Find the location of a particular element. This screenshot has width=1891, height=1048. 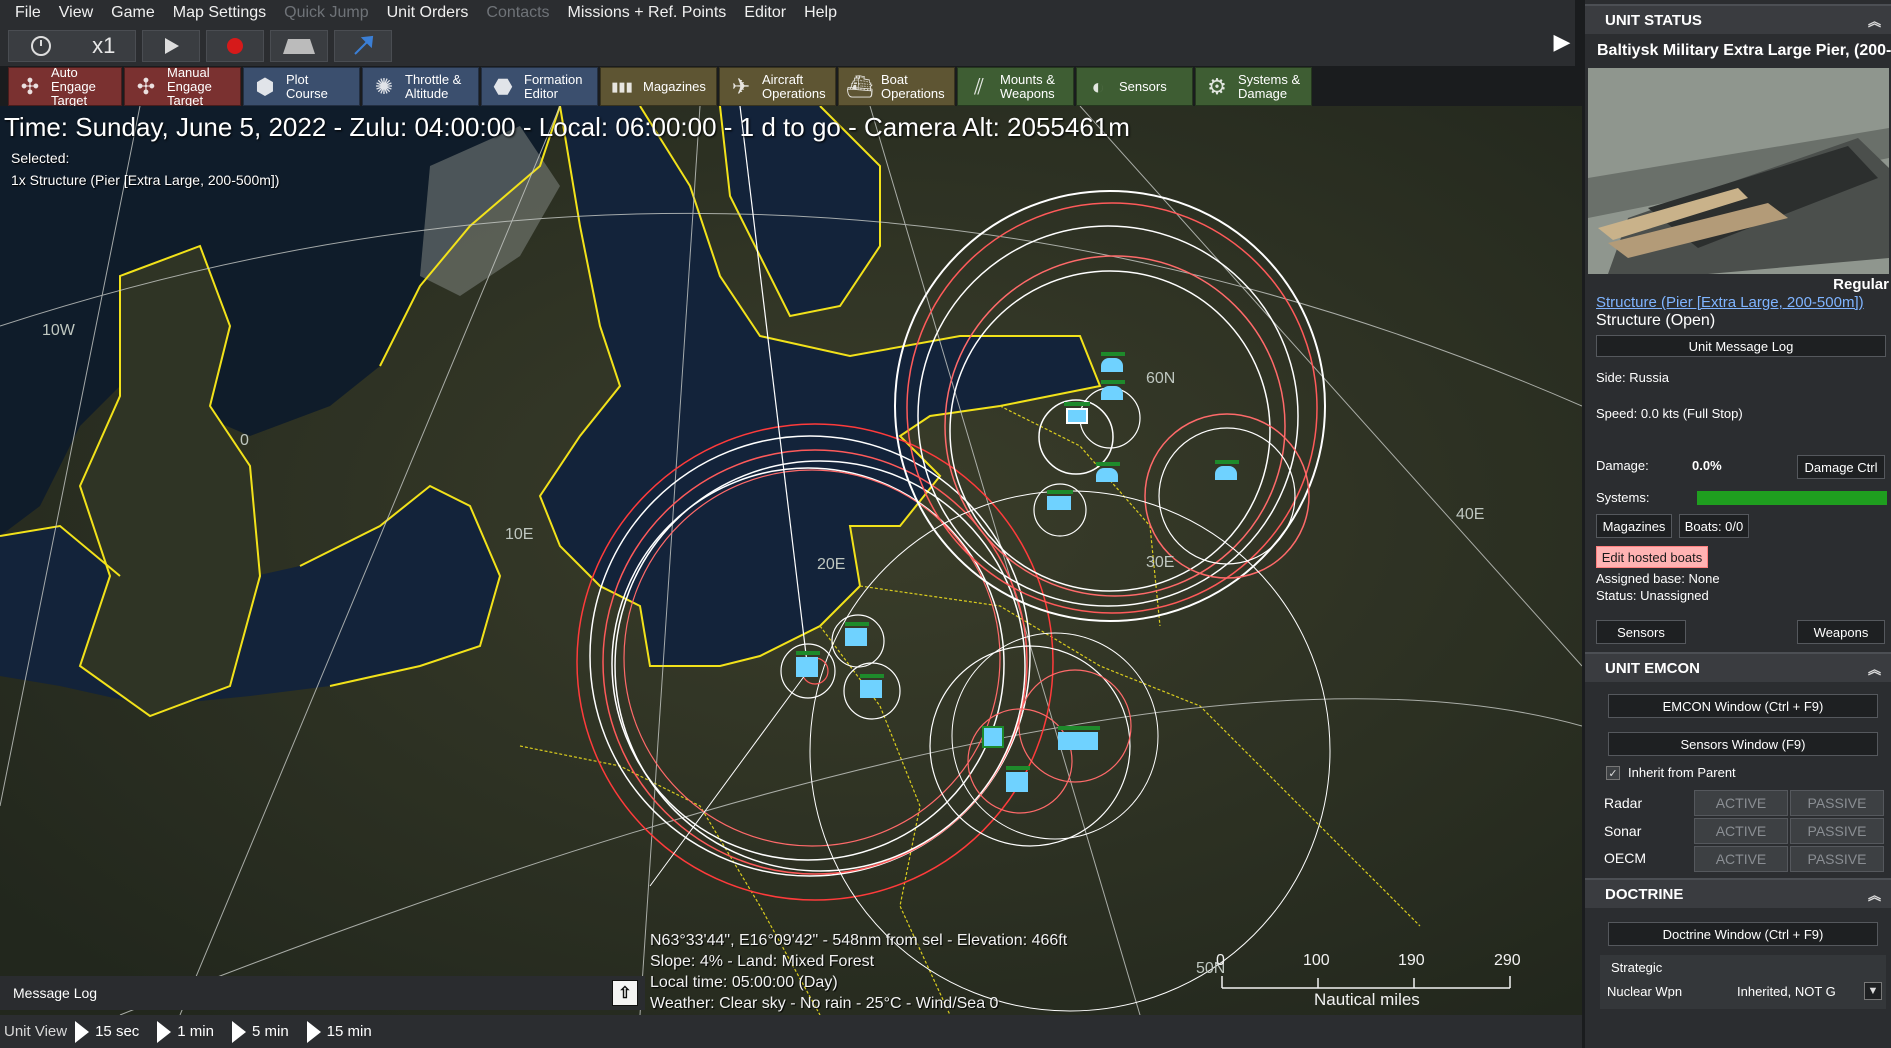

toolbar-auto-engage-button: ✣ Auto Engage Target is located at coordinates (65, 86).